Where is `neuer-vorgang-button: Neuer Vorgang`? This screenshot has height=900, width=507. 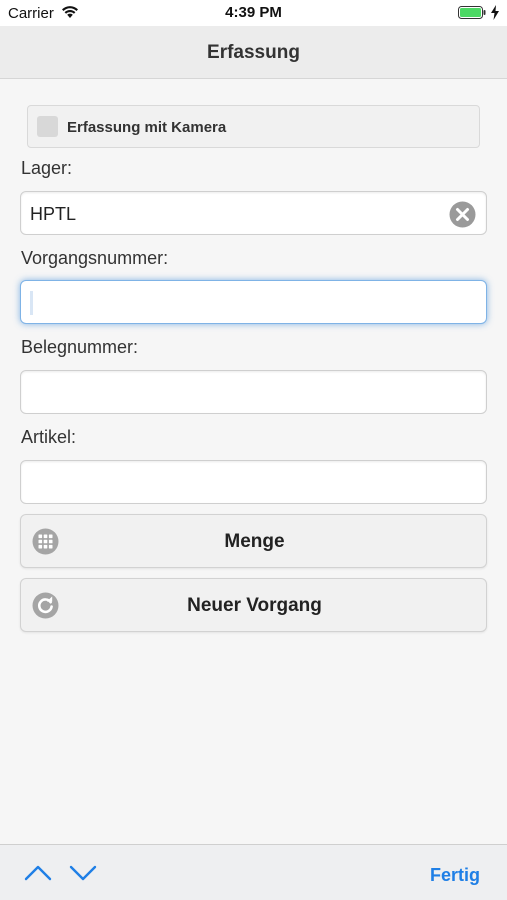
neuer-vorgang-button: Neuer Vorgang is located at coordinates (253, 605).